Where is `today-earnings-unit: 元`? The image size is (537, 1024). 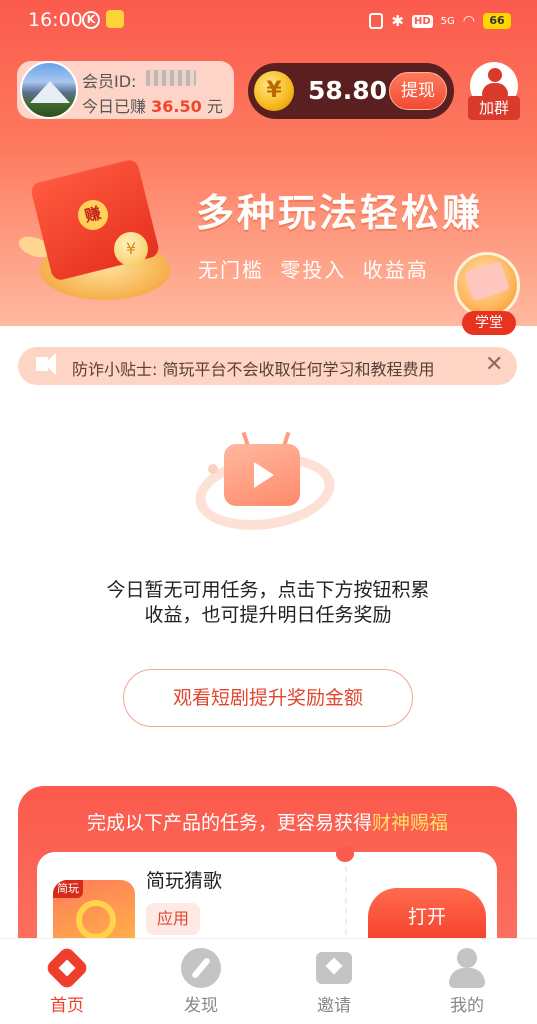 today-earnings-unit: 元 is located at coordinates (214, 106).